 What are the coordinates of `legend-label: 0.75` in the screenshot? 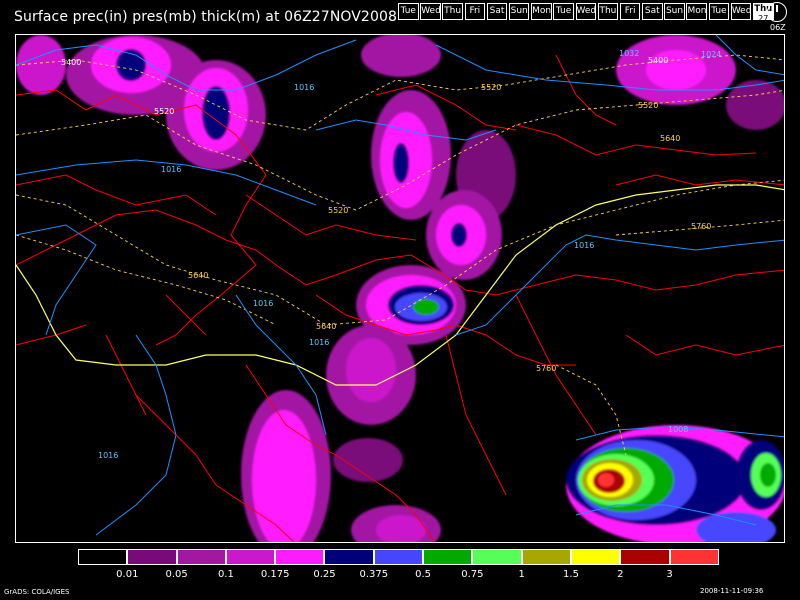 It's located at (472, 574).